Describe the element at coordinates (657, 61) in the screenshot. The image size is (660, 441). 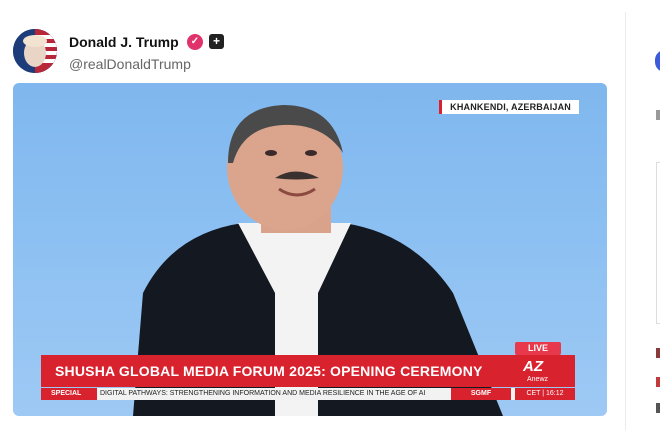
I see `sidebar-button-fragment` at that location.